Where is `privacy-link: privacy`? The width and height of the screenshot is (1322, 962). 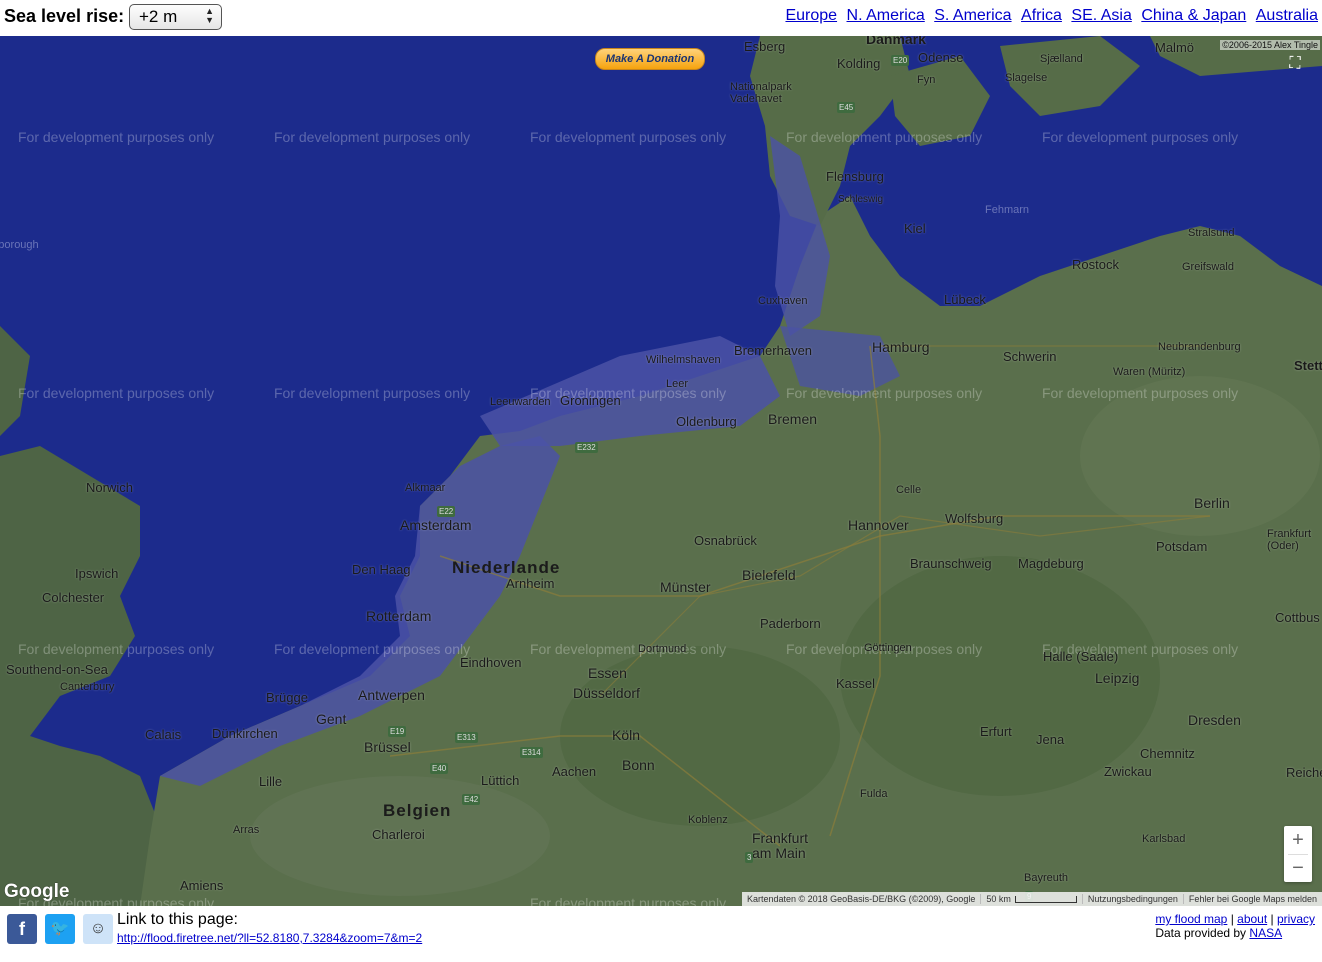
privacy-link: privacy is located at coordinates (1296, 919).